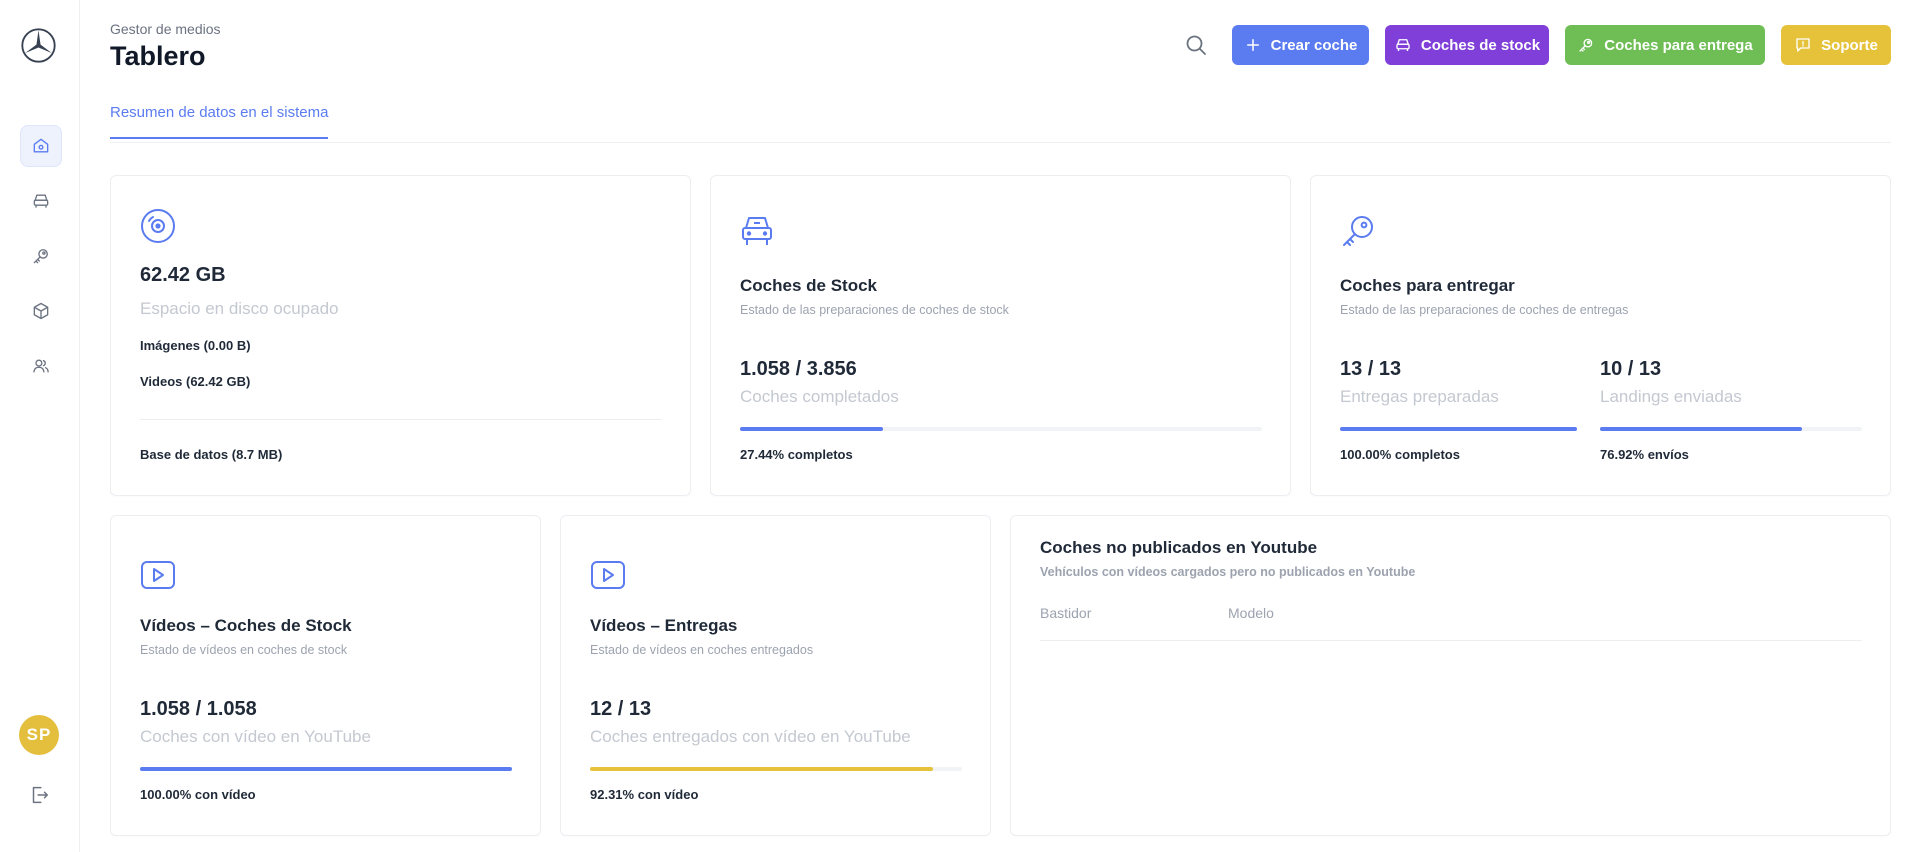 This screenshot has height=852, width=1919. Describe the element at coordinates (195, 381) in the screenshot. I see `disk-videos: Videos (62.42 GB)` at that location.